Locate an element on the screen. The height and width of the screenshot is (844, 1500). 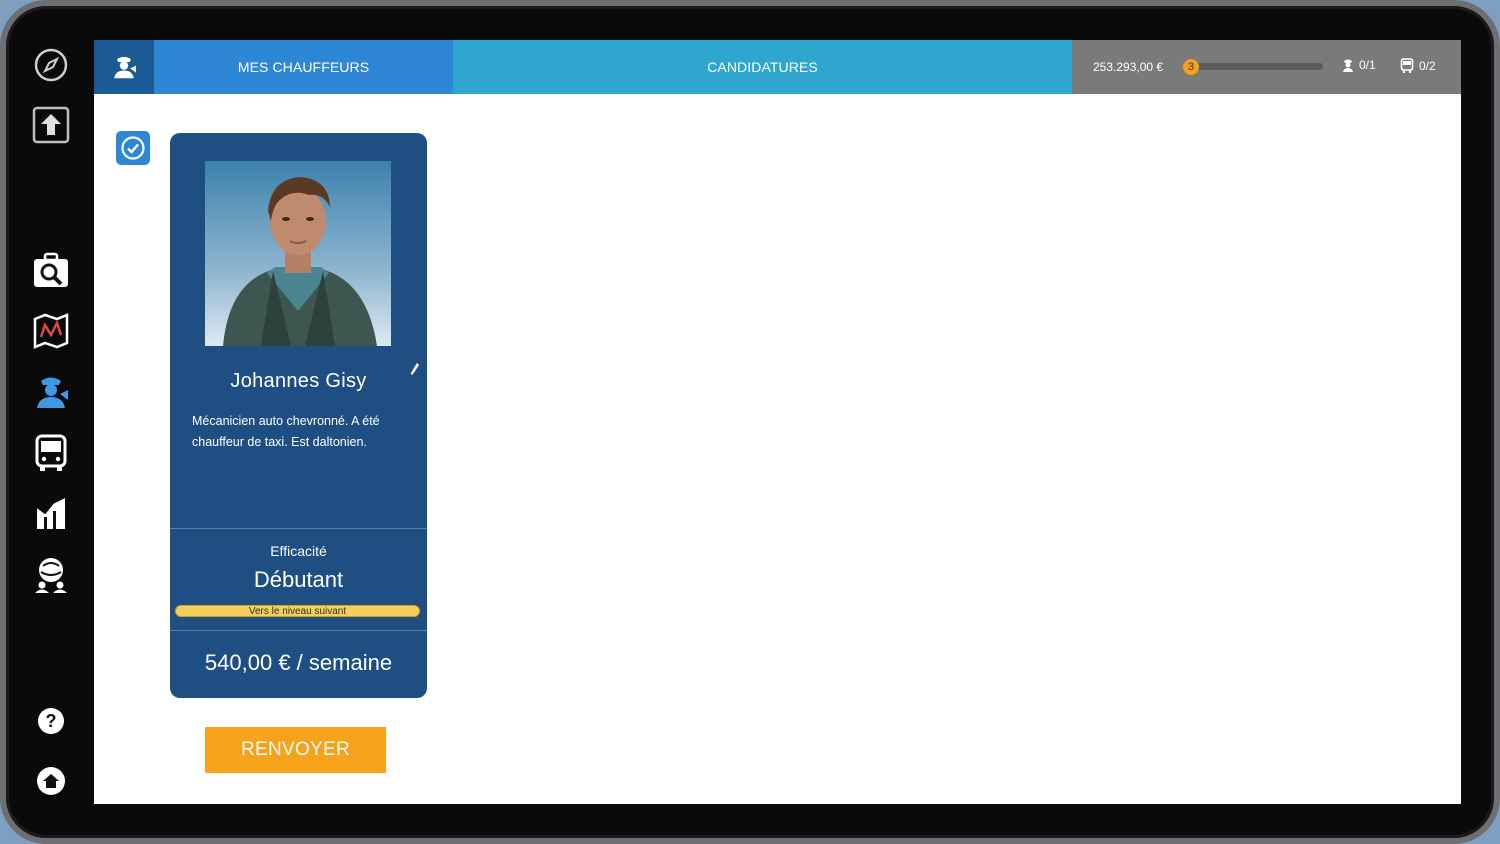
driver-name: Johannes Gisy is located at coordinates (298, 381).